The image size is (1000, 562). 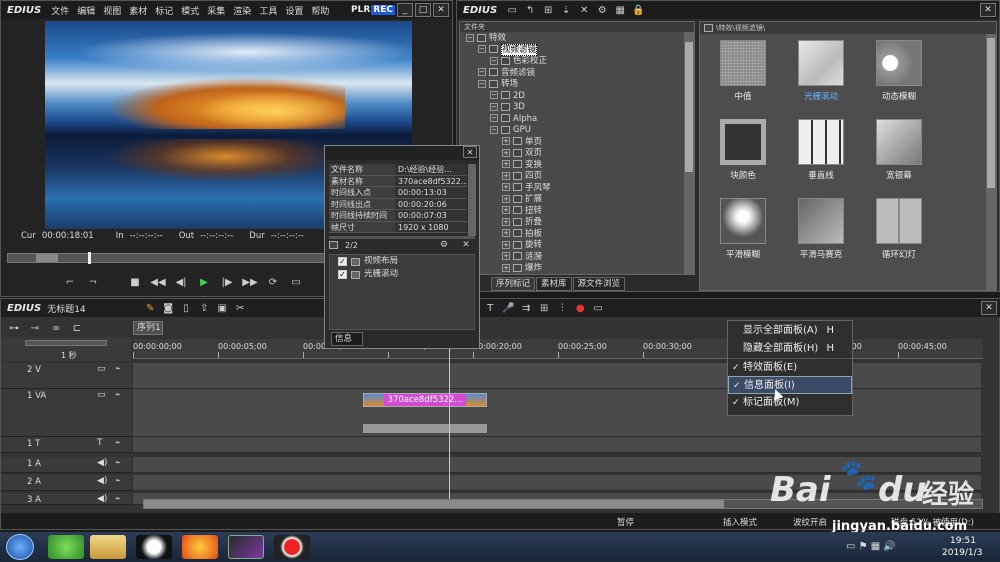 What do you see at coordinates (599, 284) in the screenshot?
I see `effects-tab-2: 源文件浏览` at bounding box center [599, 284].